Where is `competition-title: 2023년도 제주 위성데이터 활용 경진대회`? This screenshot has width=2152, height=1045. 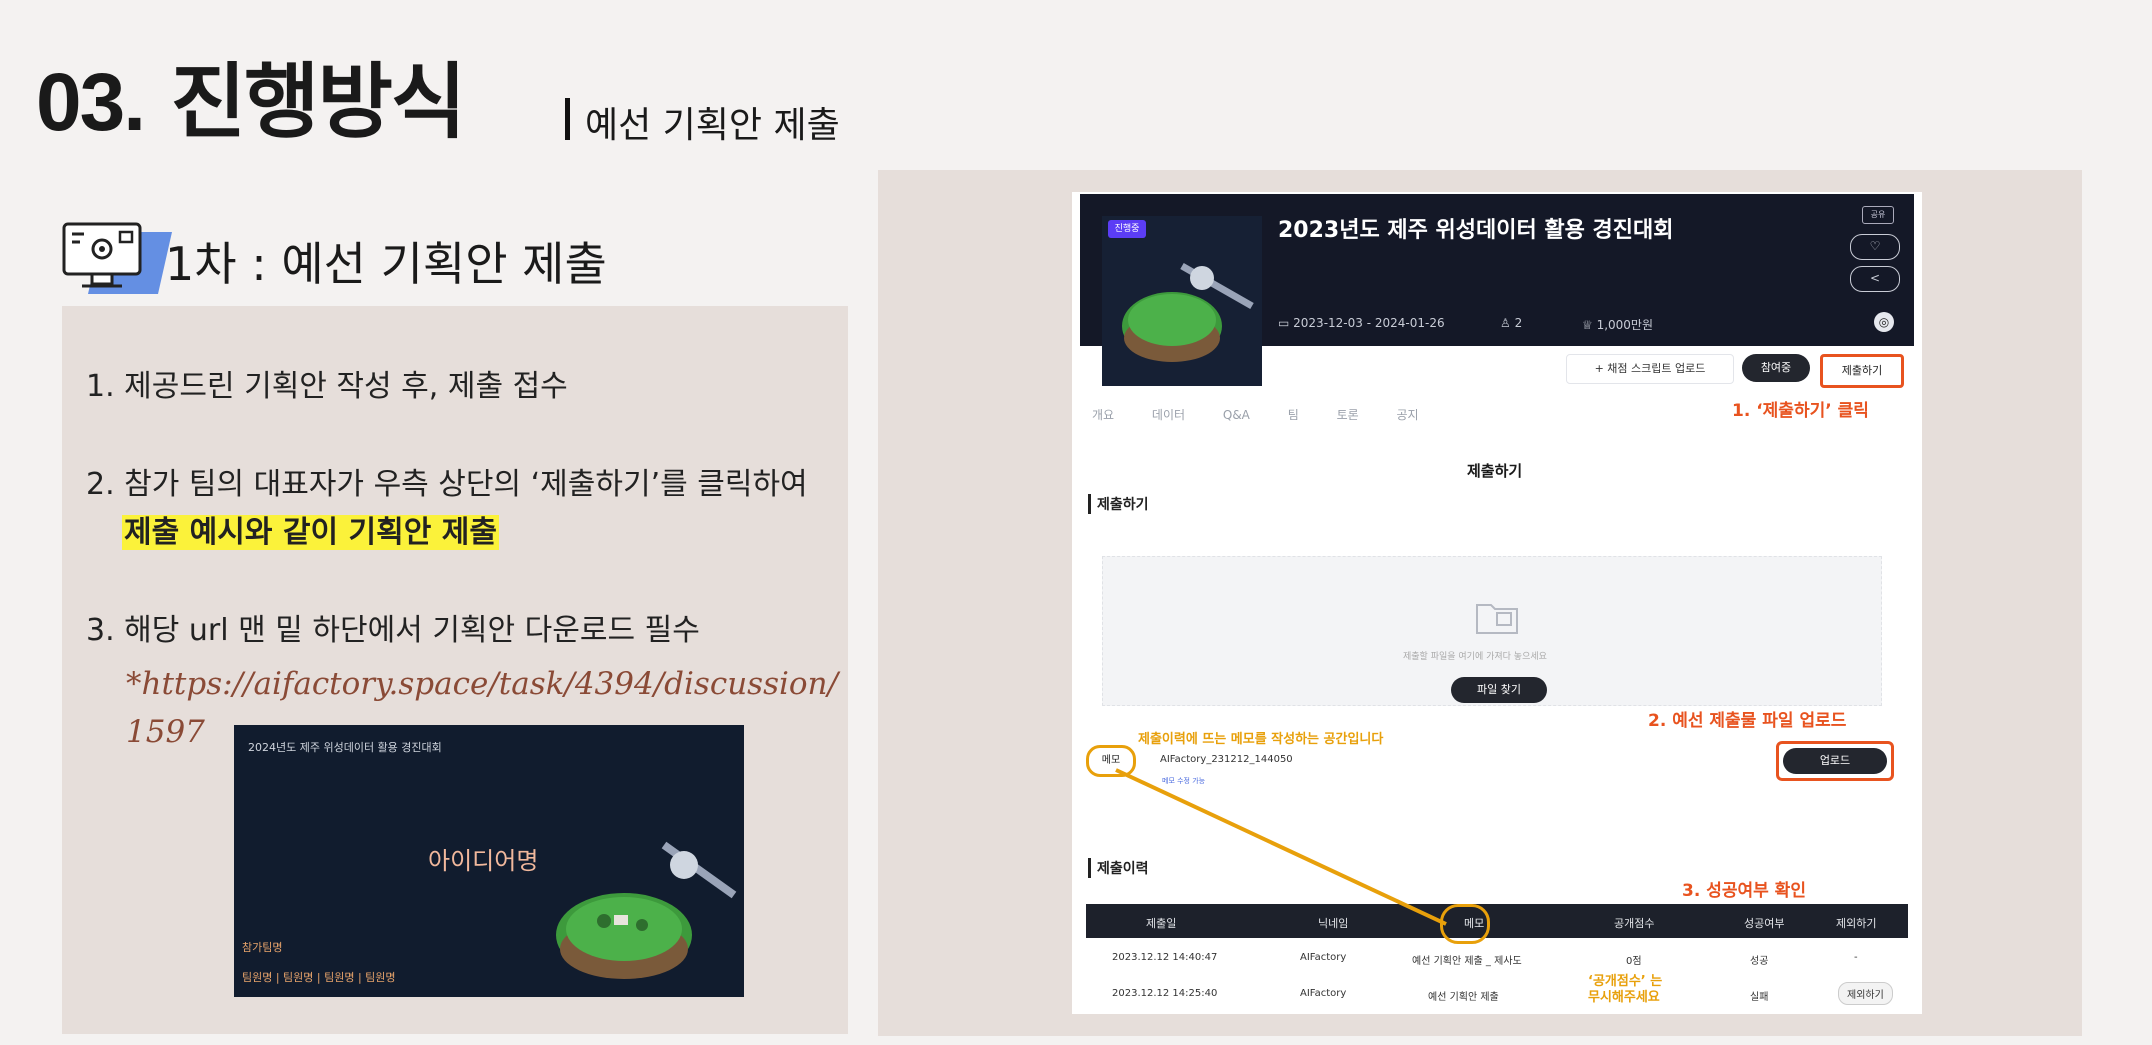 competition-title: 2023년도 제주 위성데이터 활용 경진대회 is located at coordinates (1476, 230).